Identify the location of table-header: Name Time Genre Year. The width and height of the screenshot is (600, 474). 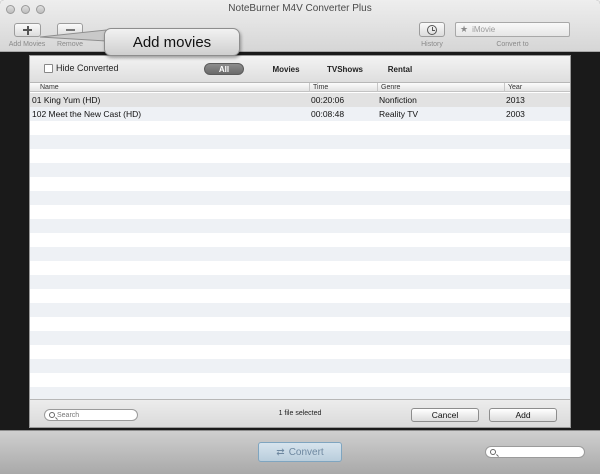
(300, 87).